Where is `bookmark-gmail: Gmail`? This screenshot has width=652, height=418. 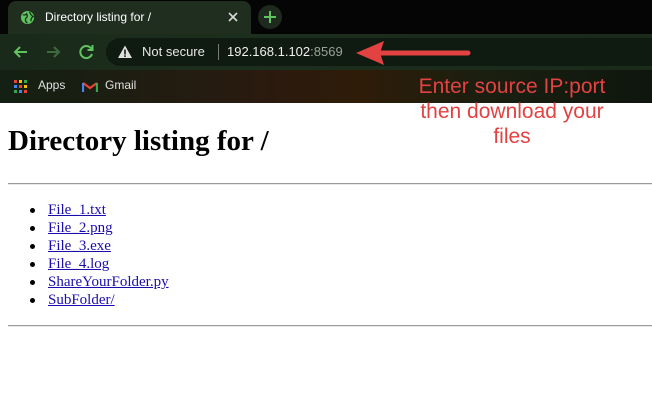
bookmark-gmail: Gmail is located at coordinates (113, 87).